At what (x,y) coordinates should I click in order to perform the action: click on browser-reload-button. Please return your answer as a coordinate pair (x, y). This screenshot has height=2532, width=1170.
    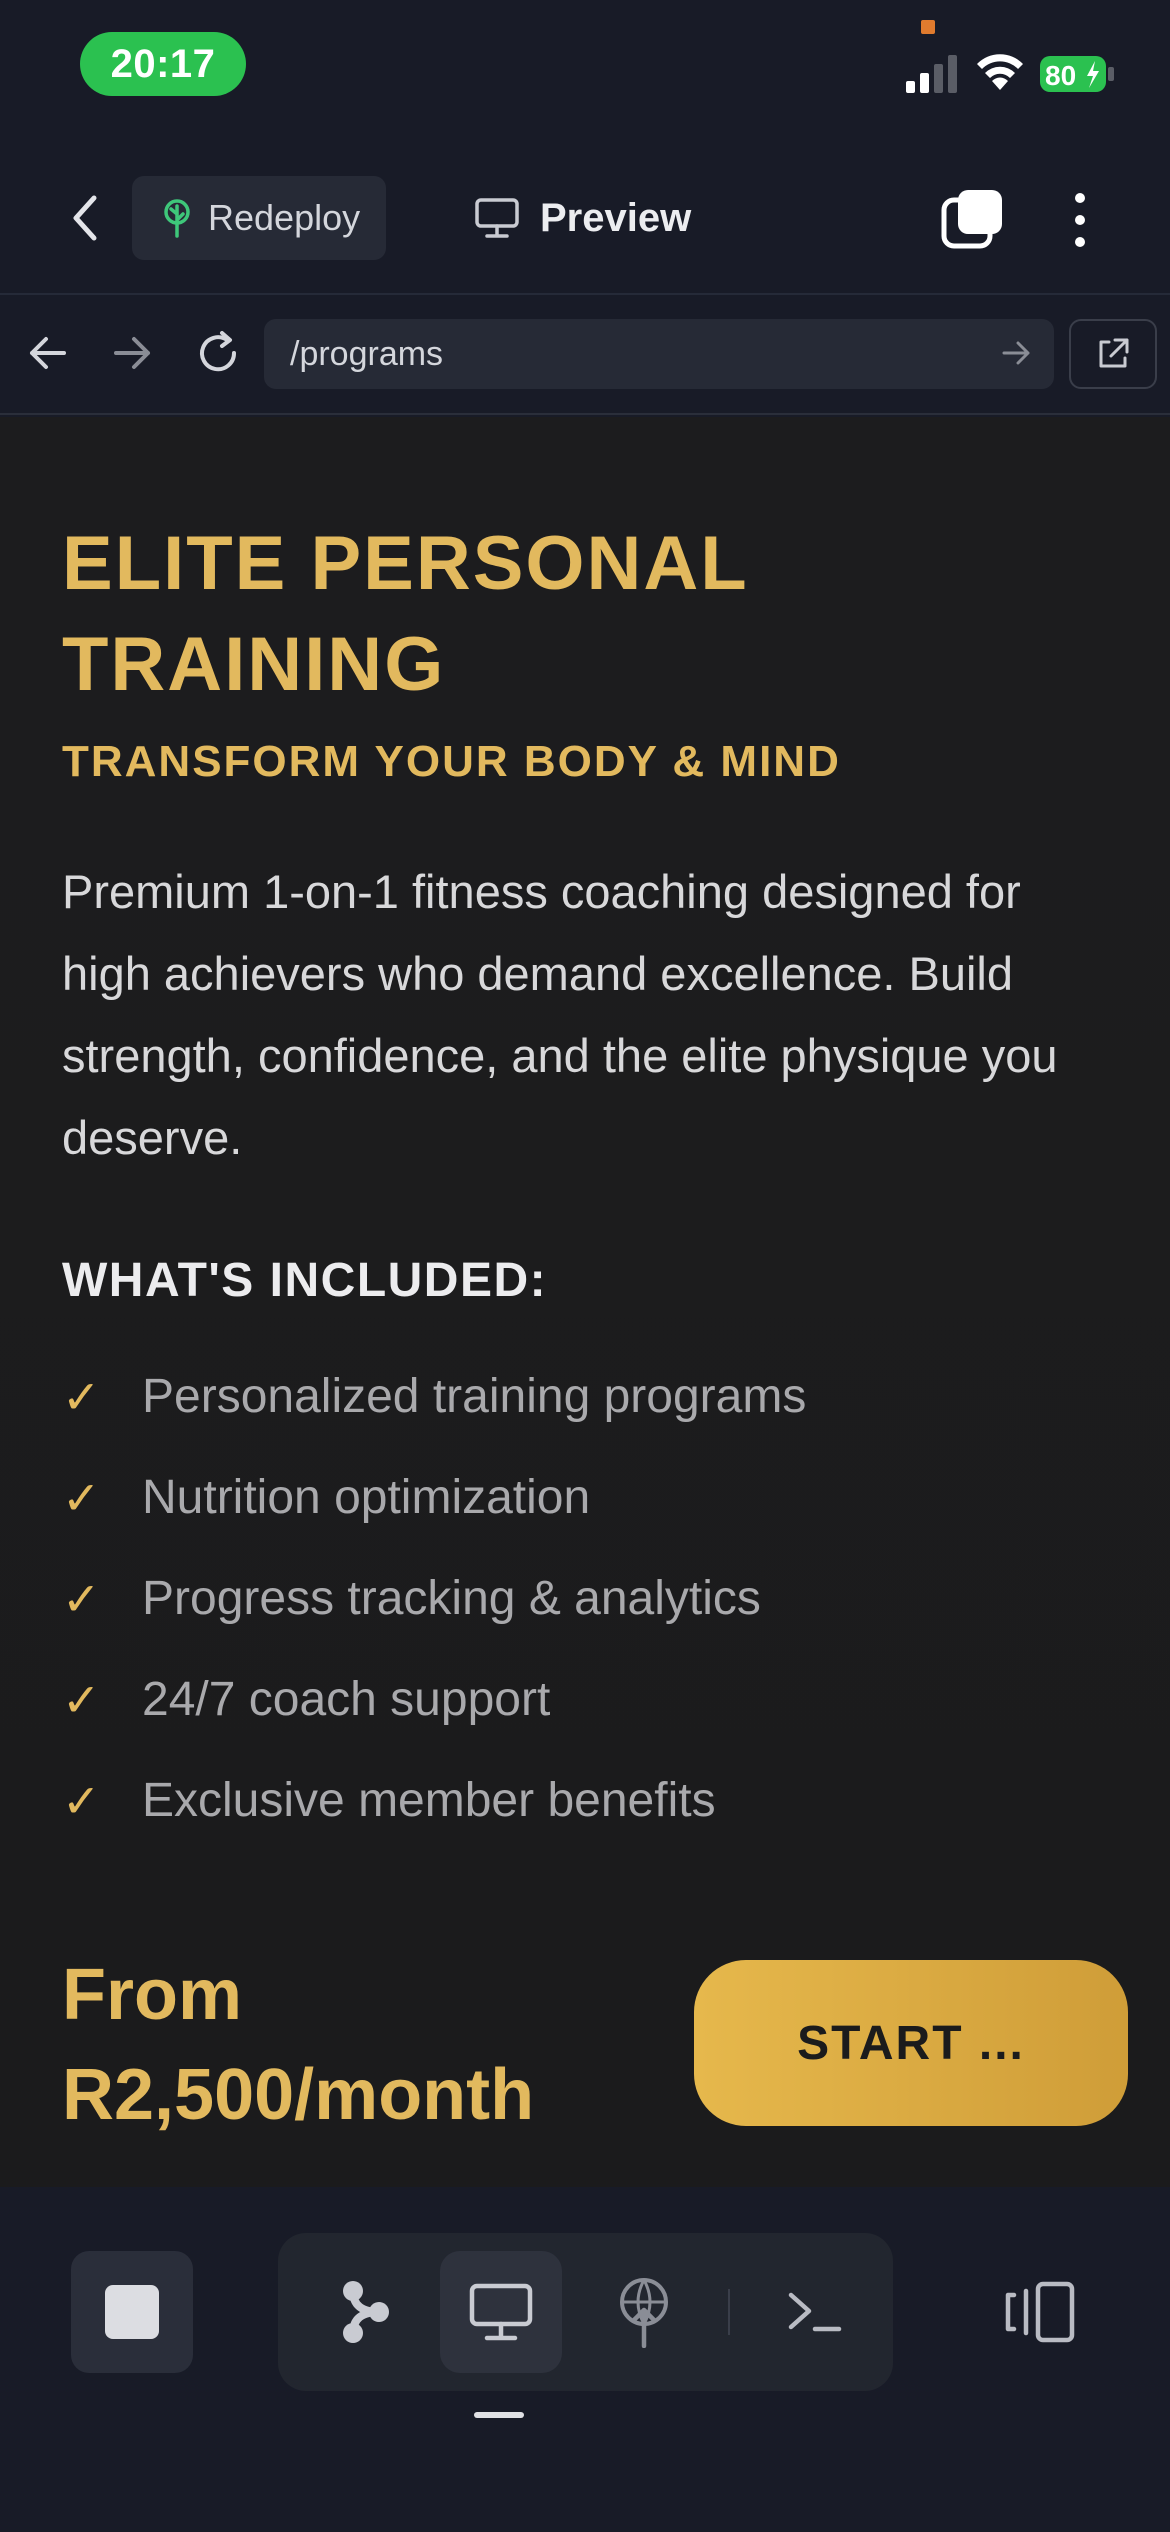
    Looking at the image, I should click on (218, 353).